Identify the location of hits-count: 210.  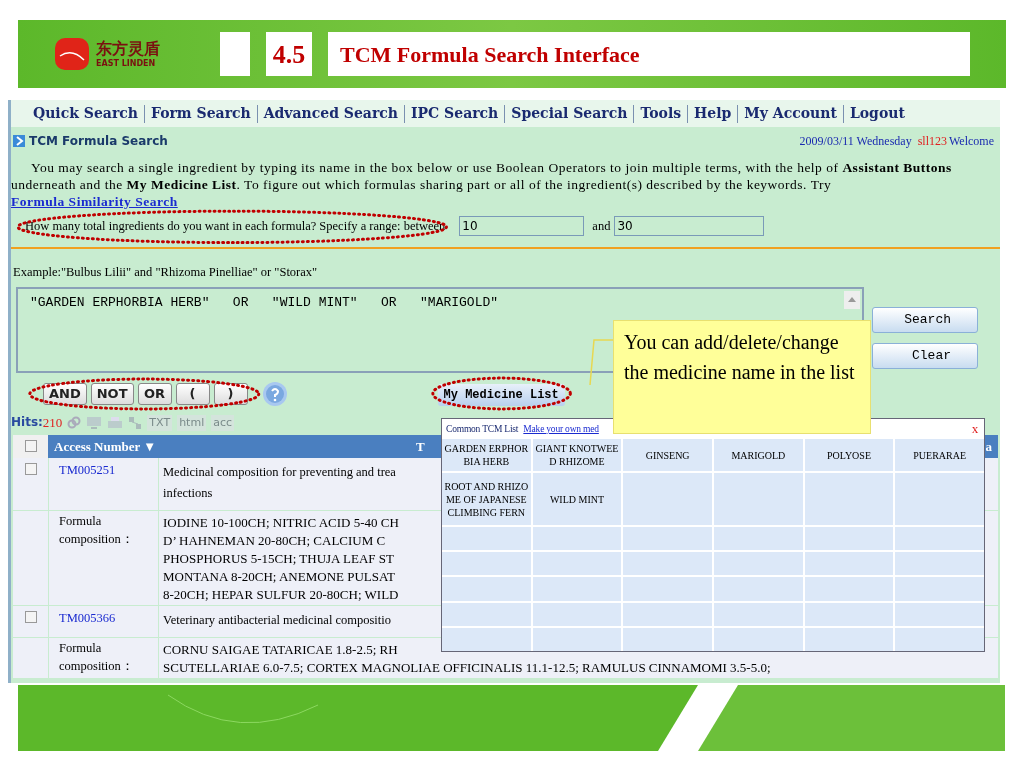
(52, 423).